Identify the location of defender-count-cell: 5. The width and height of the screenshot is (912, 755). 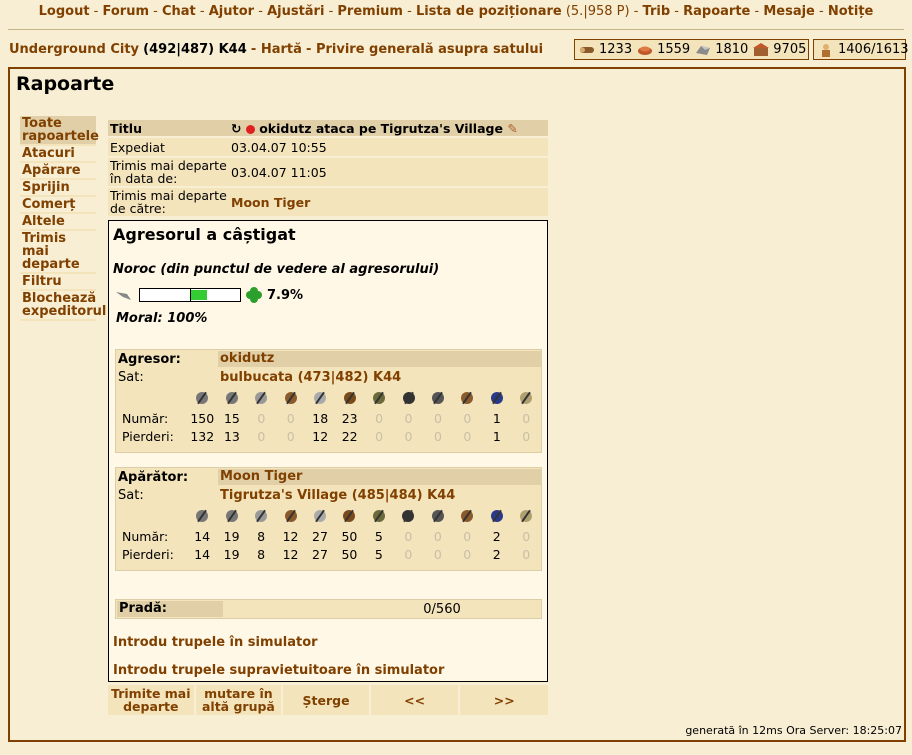
(378, 536).